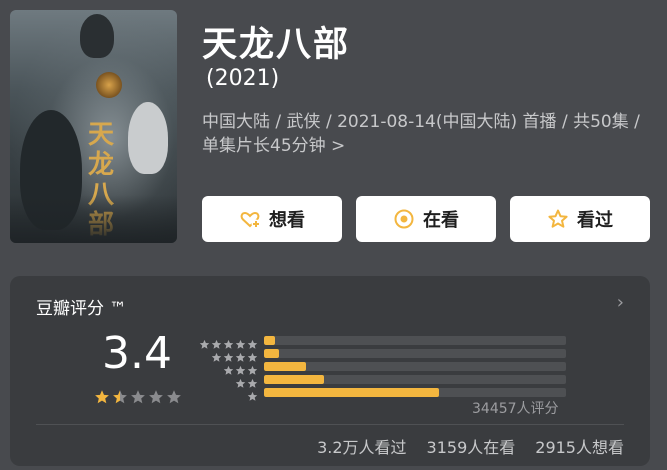 The width and height of the screenshot is (667, 470). I want to click on watched-button: 看过, so click(580, 219).